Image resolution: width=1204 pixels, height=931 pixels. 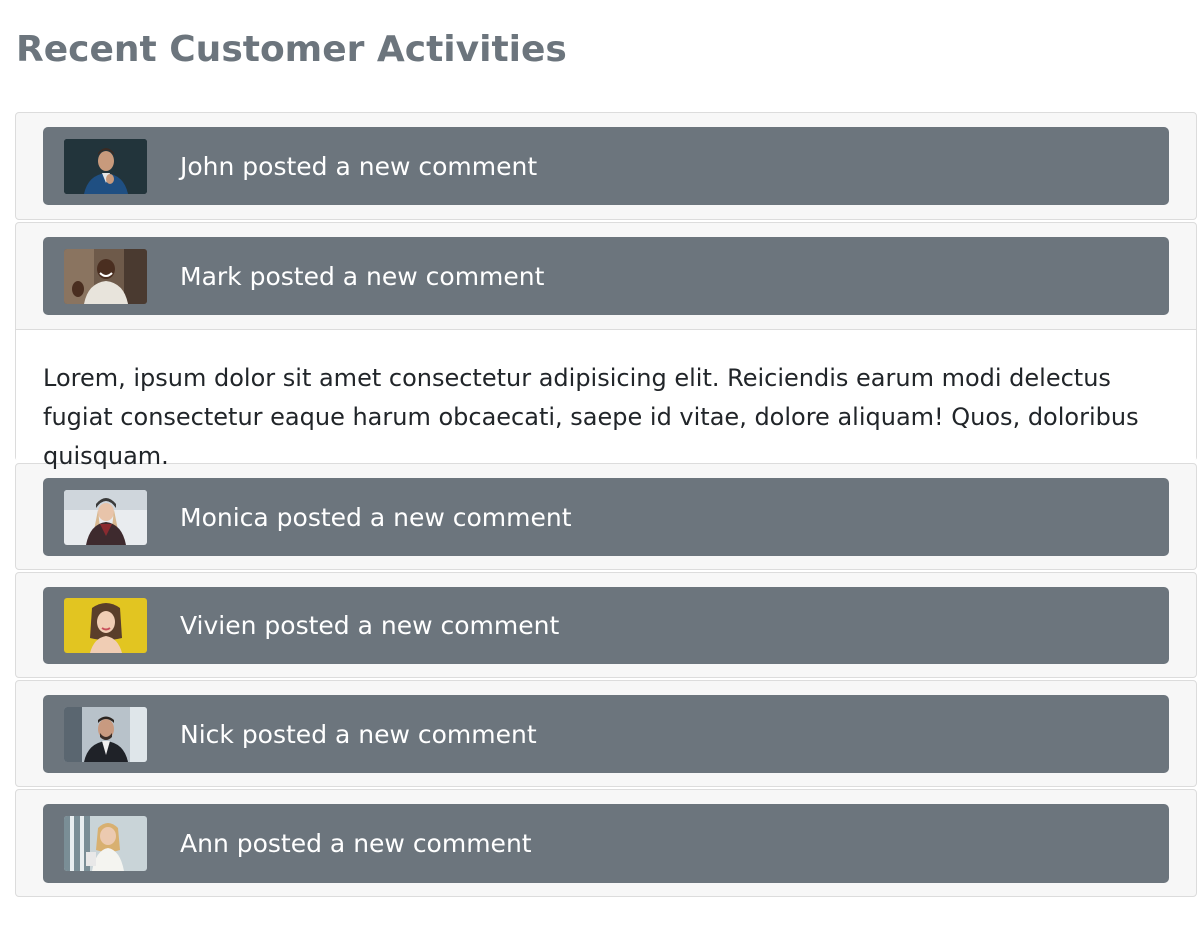 I want to click on accordion-header: Monica posted a new comment, so click(x=606, y=516).